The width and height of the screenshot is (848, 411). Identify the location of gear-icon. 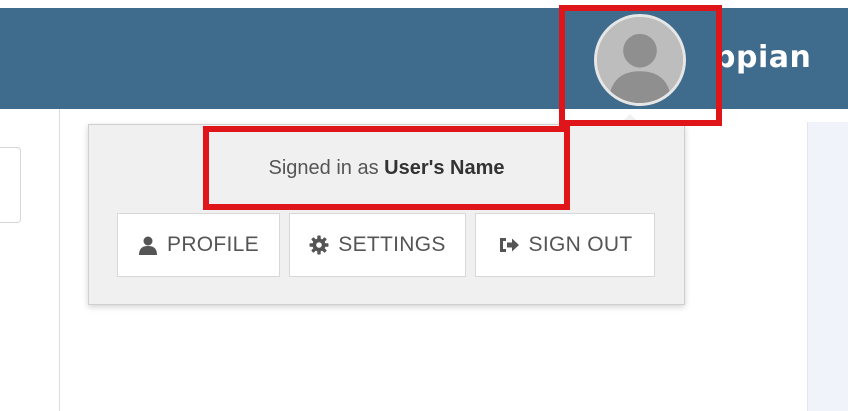
(319, 245).